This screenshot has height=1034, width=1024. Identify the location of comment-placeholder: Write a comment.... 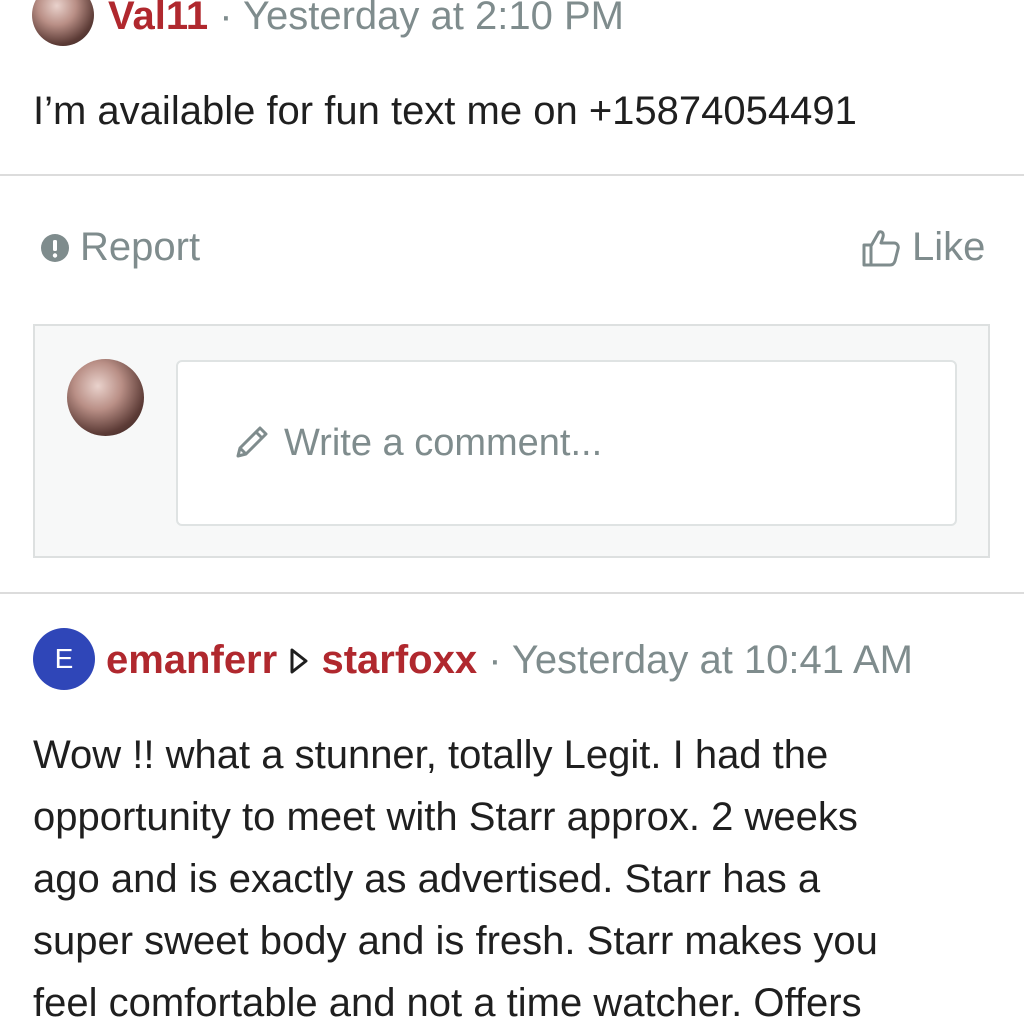
(443, 442).